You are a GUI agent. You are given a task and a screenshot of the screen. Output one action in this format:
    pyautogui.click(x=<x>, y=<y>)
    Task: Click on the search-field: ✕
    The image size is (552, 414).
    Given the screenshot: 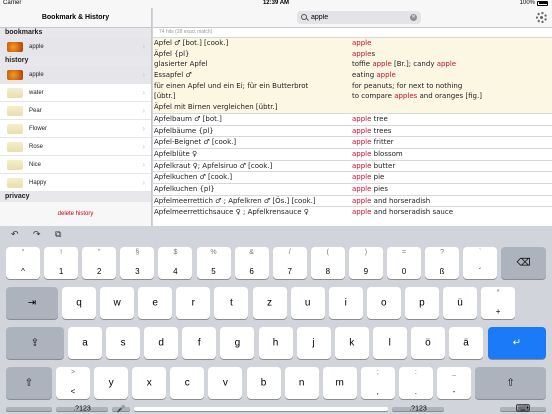 What is the action you would take?
    pyautogui.click(x=359, y=17)
    